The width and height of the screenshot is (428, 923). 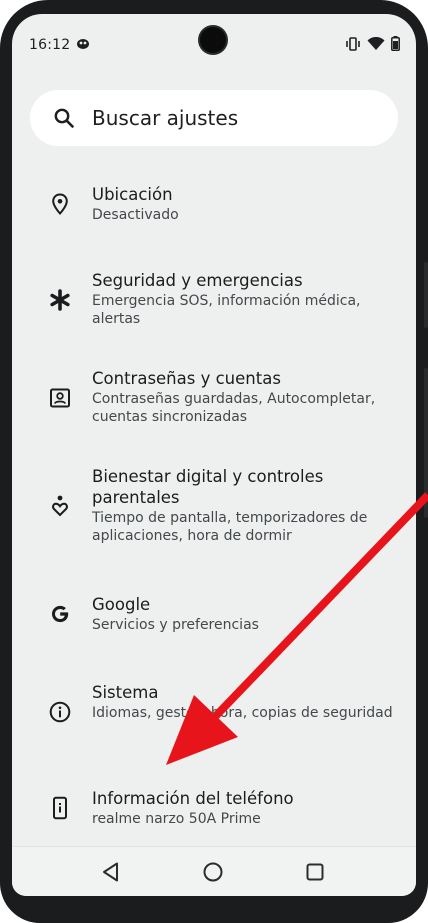 What do you see at coordinates (208, 487) in the screenshot?
I see `settings-item-title: Bienestar digital y controles parentales` at bounding box center [208, 487].